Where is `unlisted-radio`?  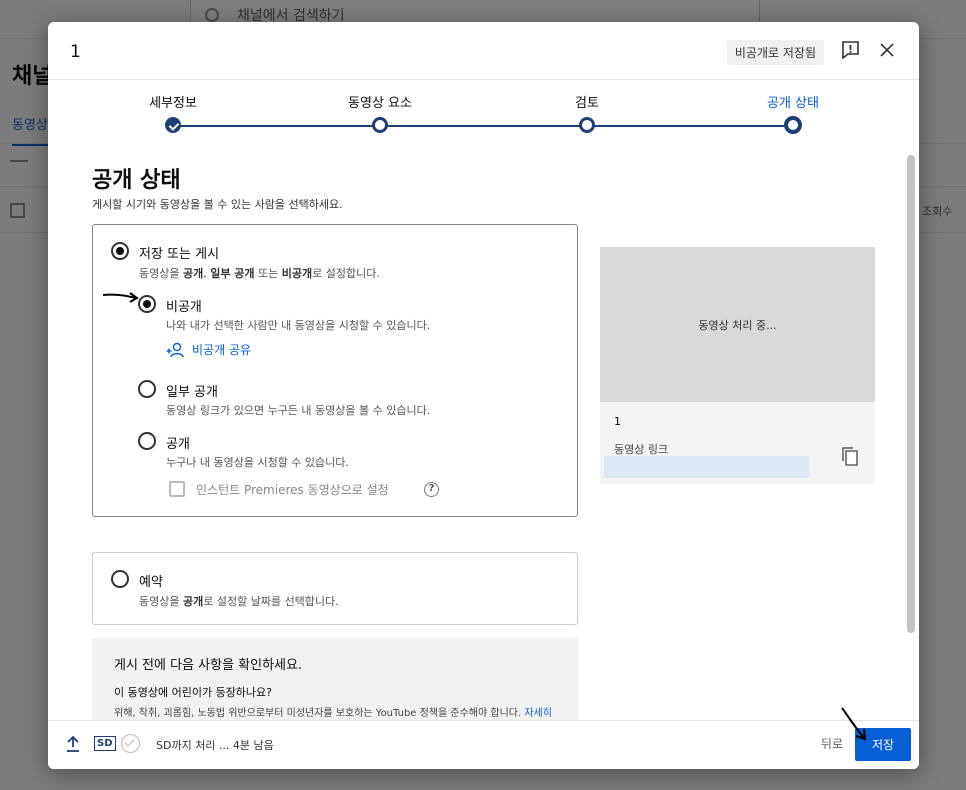 unlisted-radio is located at coordinates (147, 389).